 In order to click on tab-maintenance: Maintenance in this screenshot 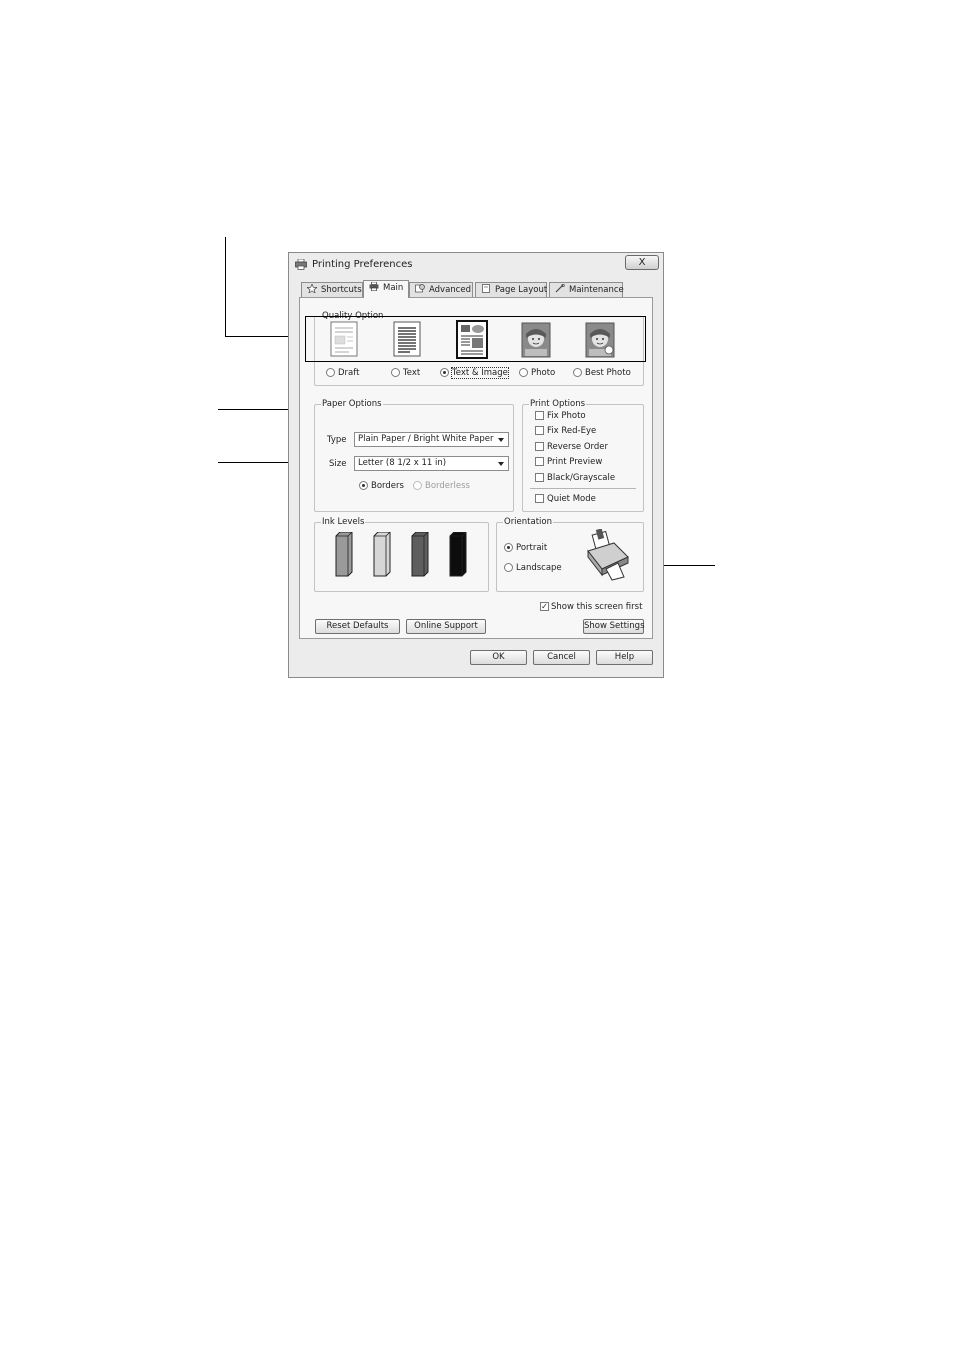, I will do `click(586, 289)`.